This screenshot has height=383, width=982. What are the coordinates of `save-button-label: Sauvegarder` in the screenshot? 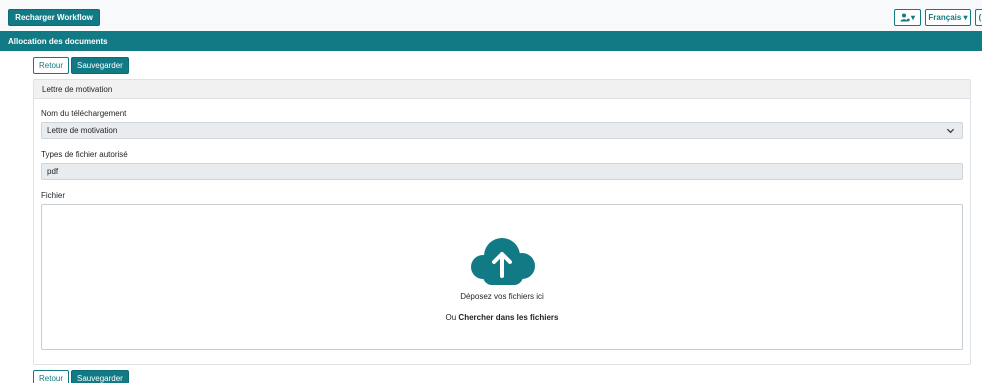 It's located at (100, 65).